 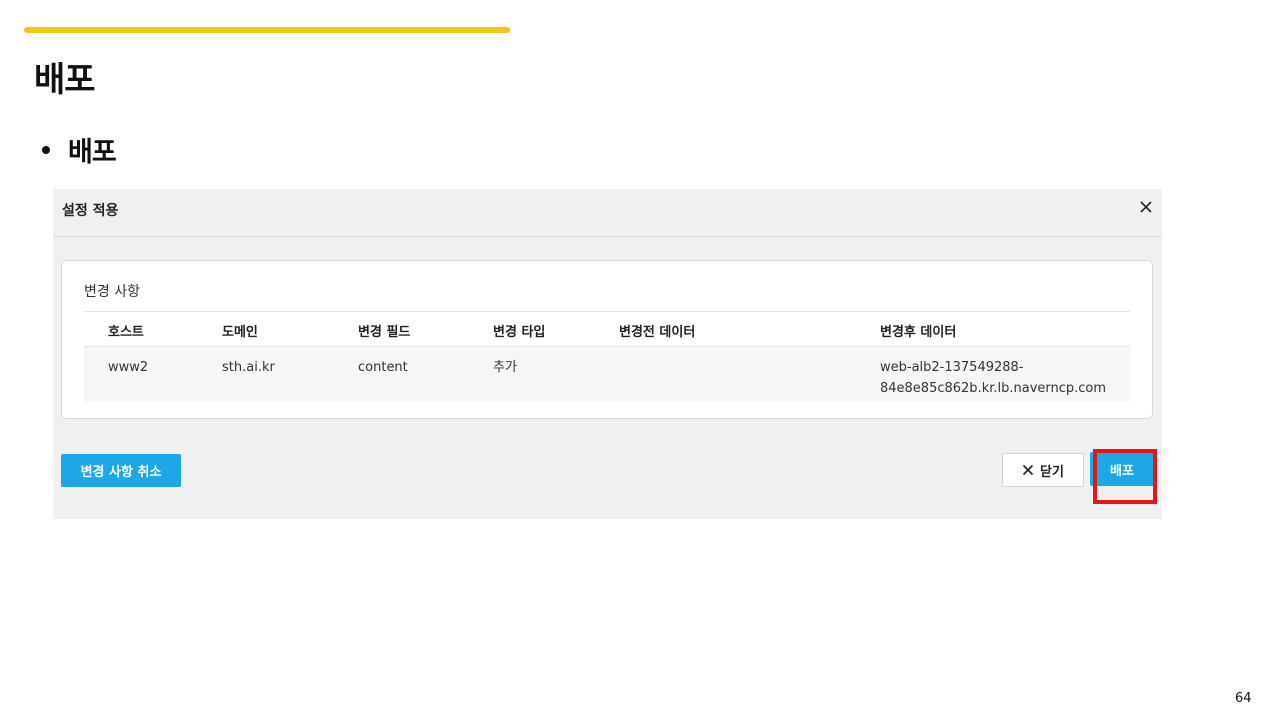 What do you see at coordinates (1243, 698) in the screenshot?
I see `page-number: 64` at bounding box center [1243, 698].